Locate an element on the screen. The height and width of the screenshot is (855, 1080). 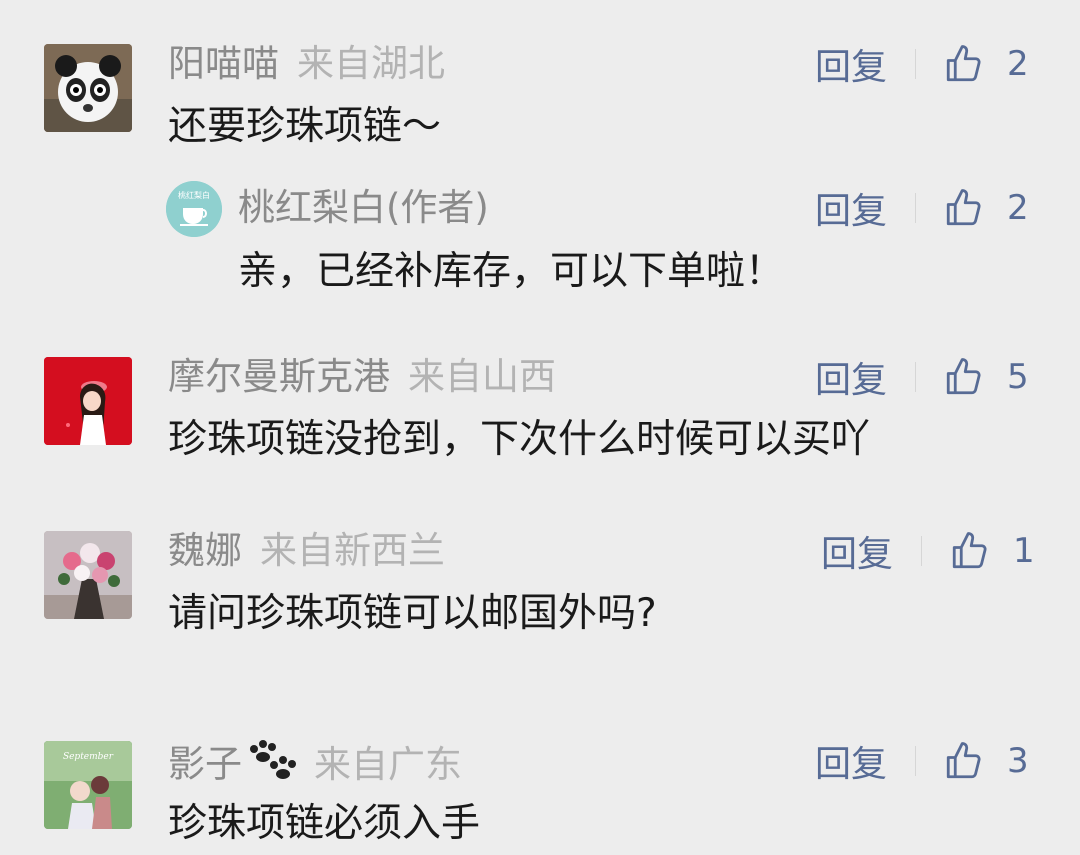
comment-author-line: 影子 来自广东 is located at coordinates (315, 766).